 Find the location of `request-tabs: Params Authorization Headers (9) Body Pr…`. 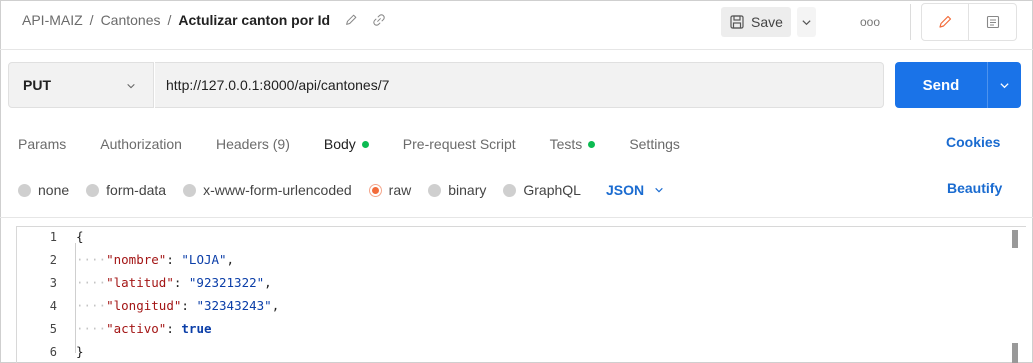

request-tabs: Params Authorization Headers (9) Body Pr… is located at coordinates (366, 144).